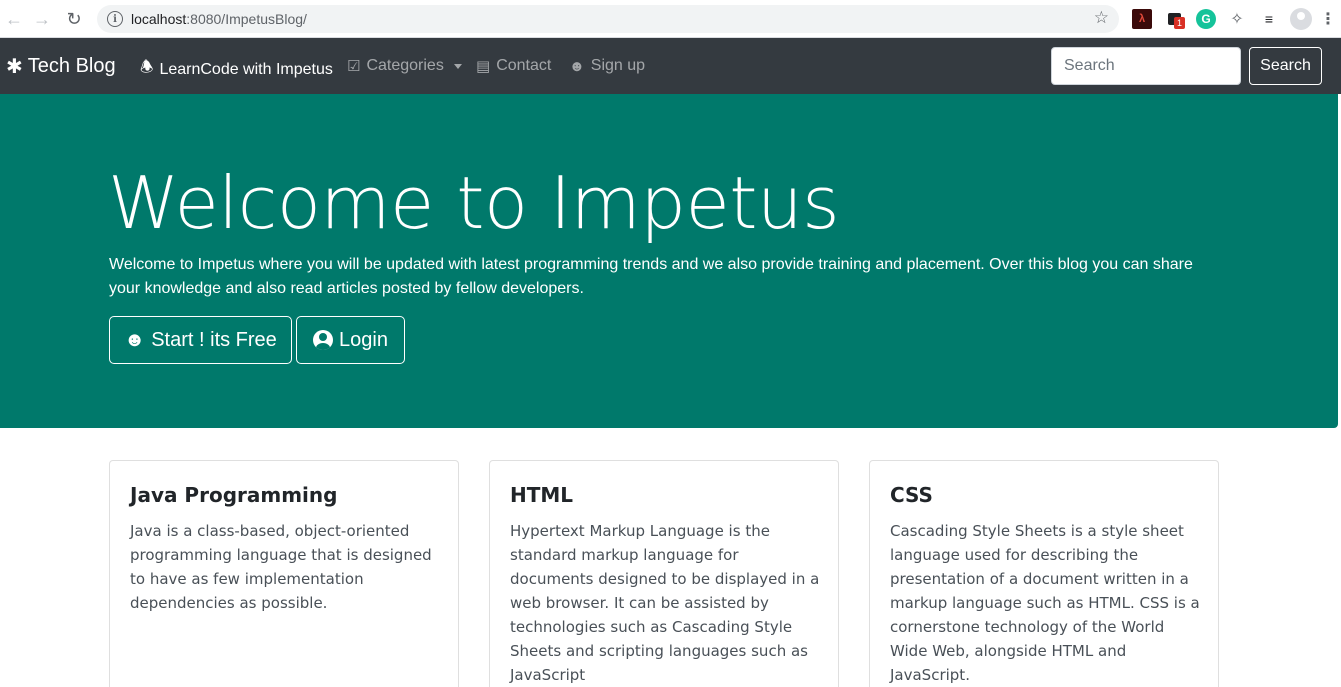 The width and height of the screenshot is (1341, 687). What do you see at coordinates (1180, 23) in the screenshot?
I see `notification-badge: 1` at bounding box center [1180, 23].